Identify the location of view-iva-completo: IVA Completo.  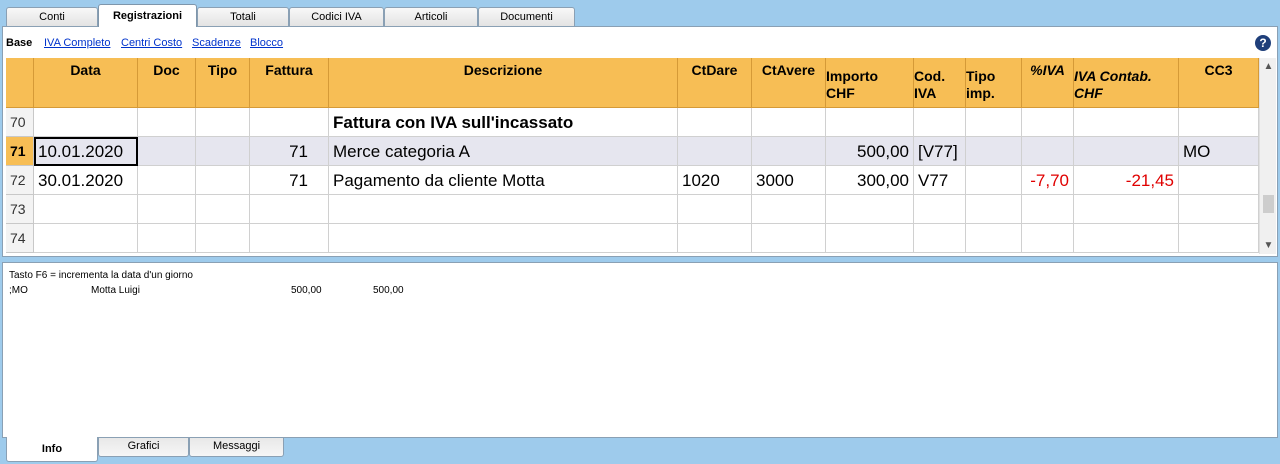
(77, 43).